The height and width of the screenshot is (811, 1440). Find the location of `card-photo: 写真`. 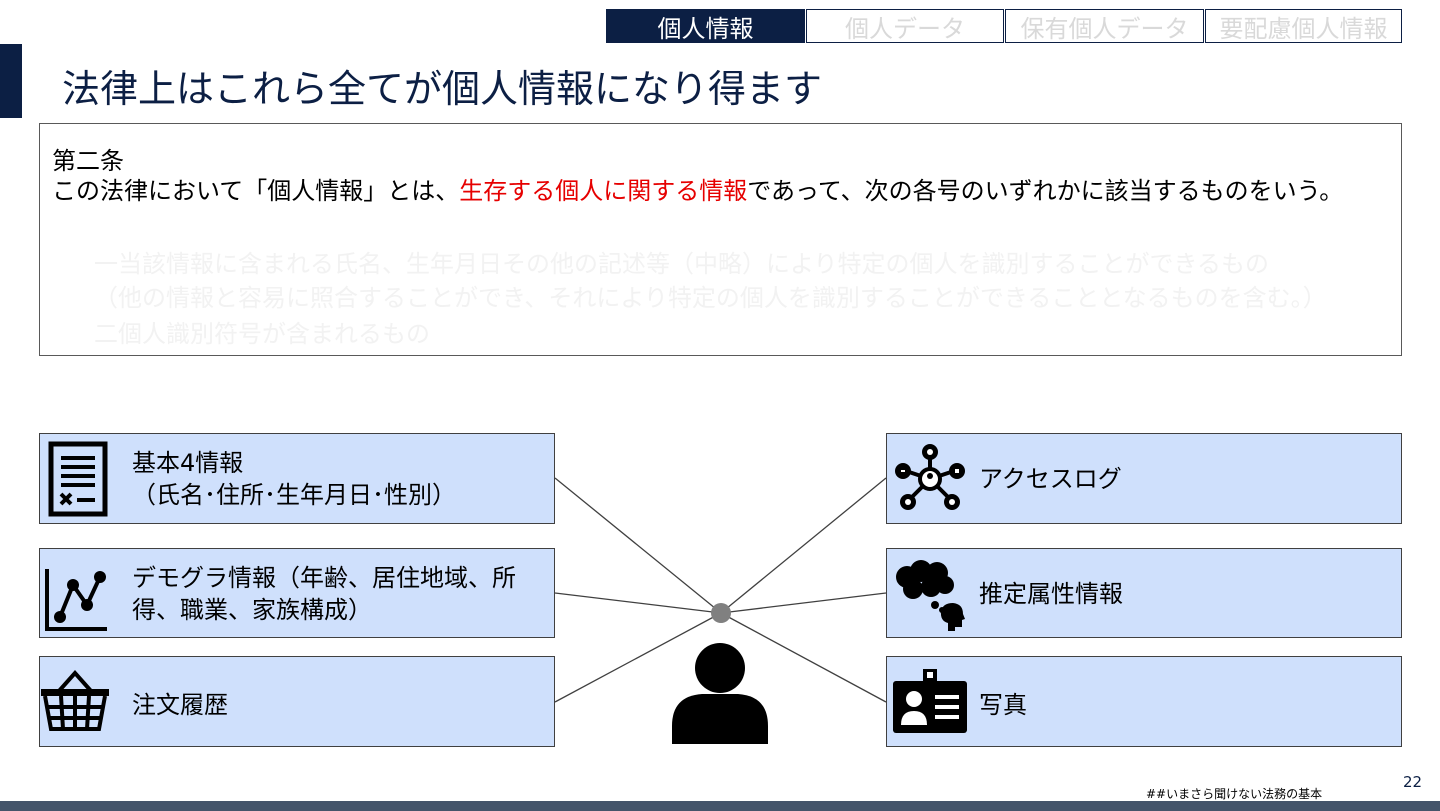

card-photo: 写真 is located at coordinates (1144, 701).